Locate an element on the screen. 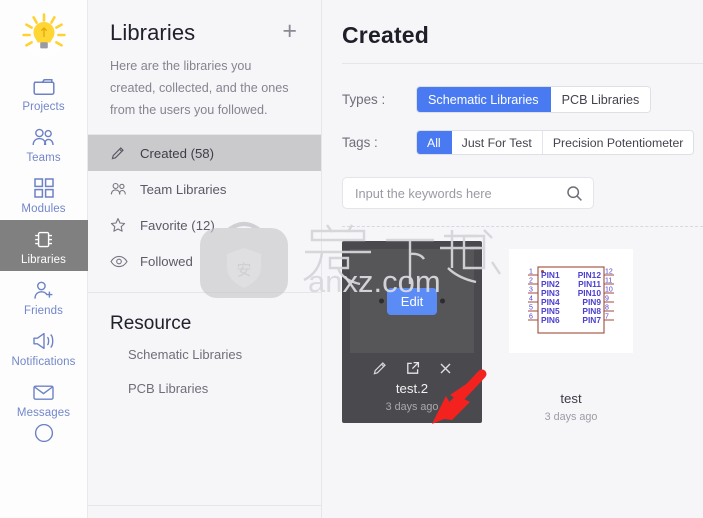  megaphone-icon is located at coordinates (43, 341).